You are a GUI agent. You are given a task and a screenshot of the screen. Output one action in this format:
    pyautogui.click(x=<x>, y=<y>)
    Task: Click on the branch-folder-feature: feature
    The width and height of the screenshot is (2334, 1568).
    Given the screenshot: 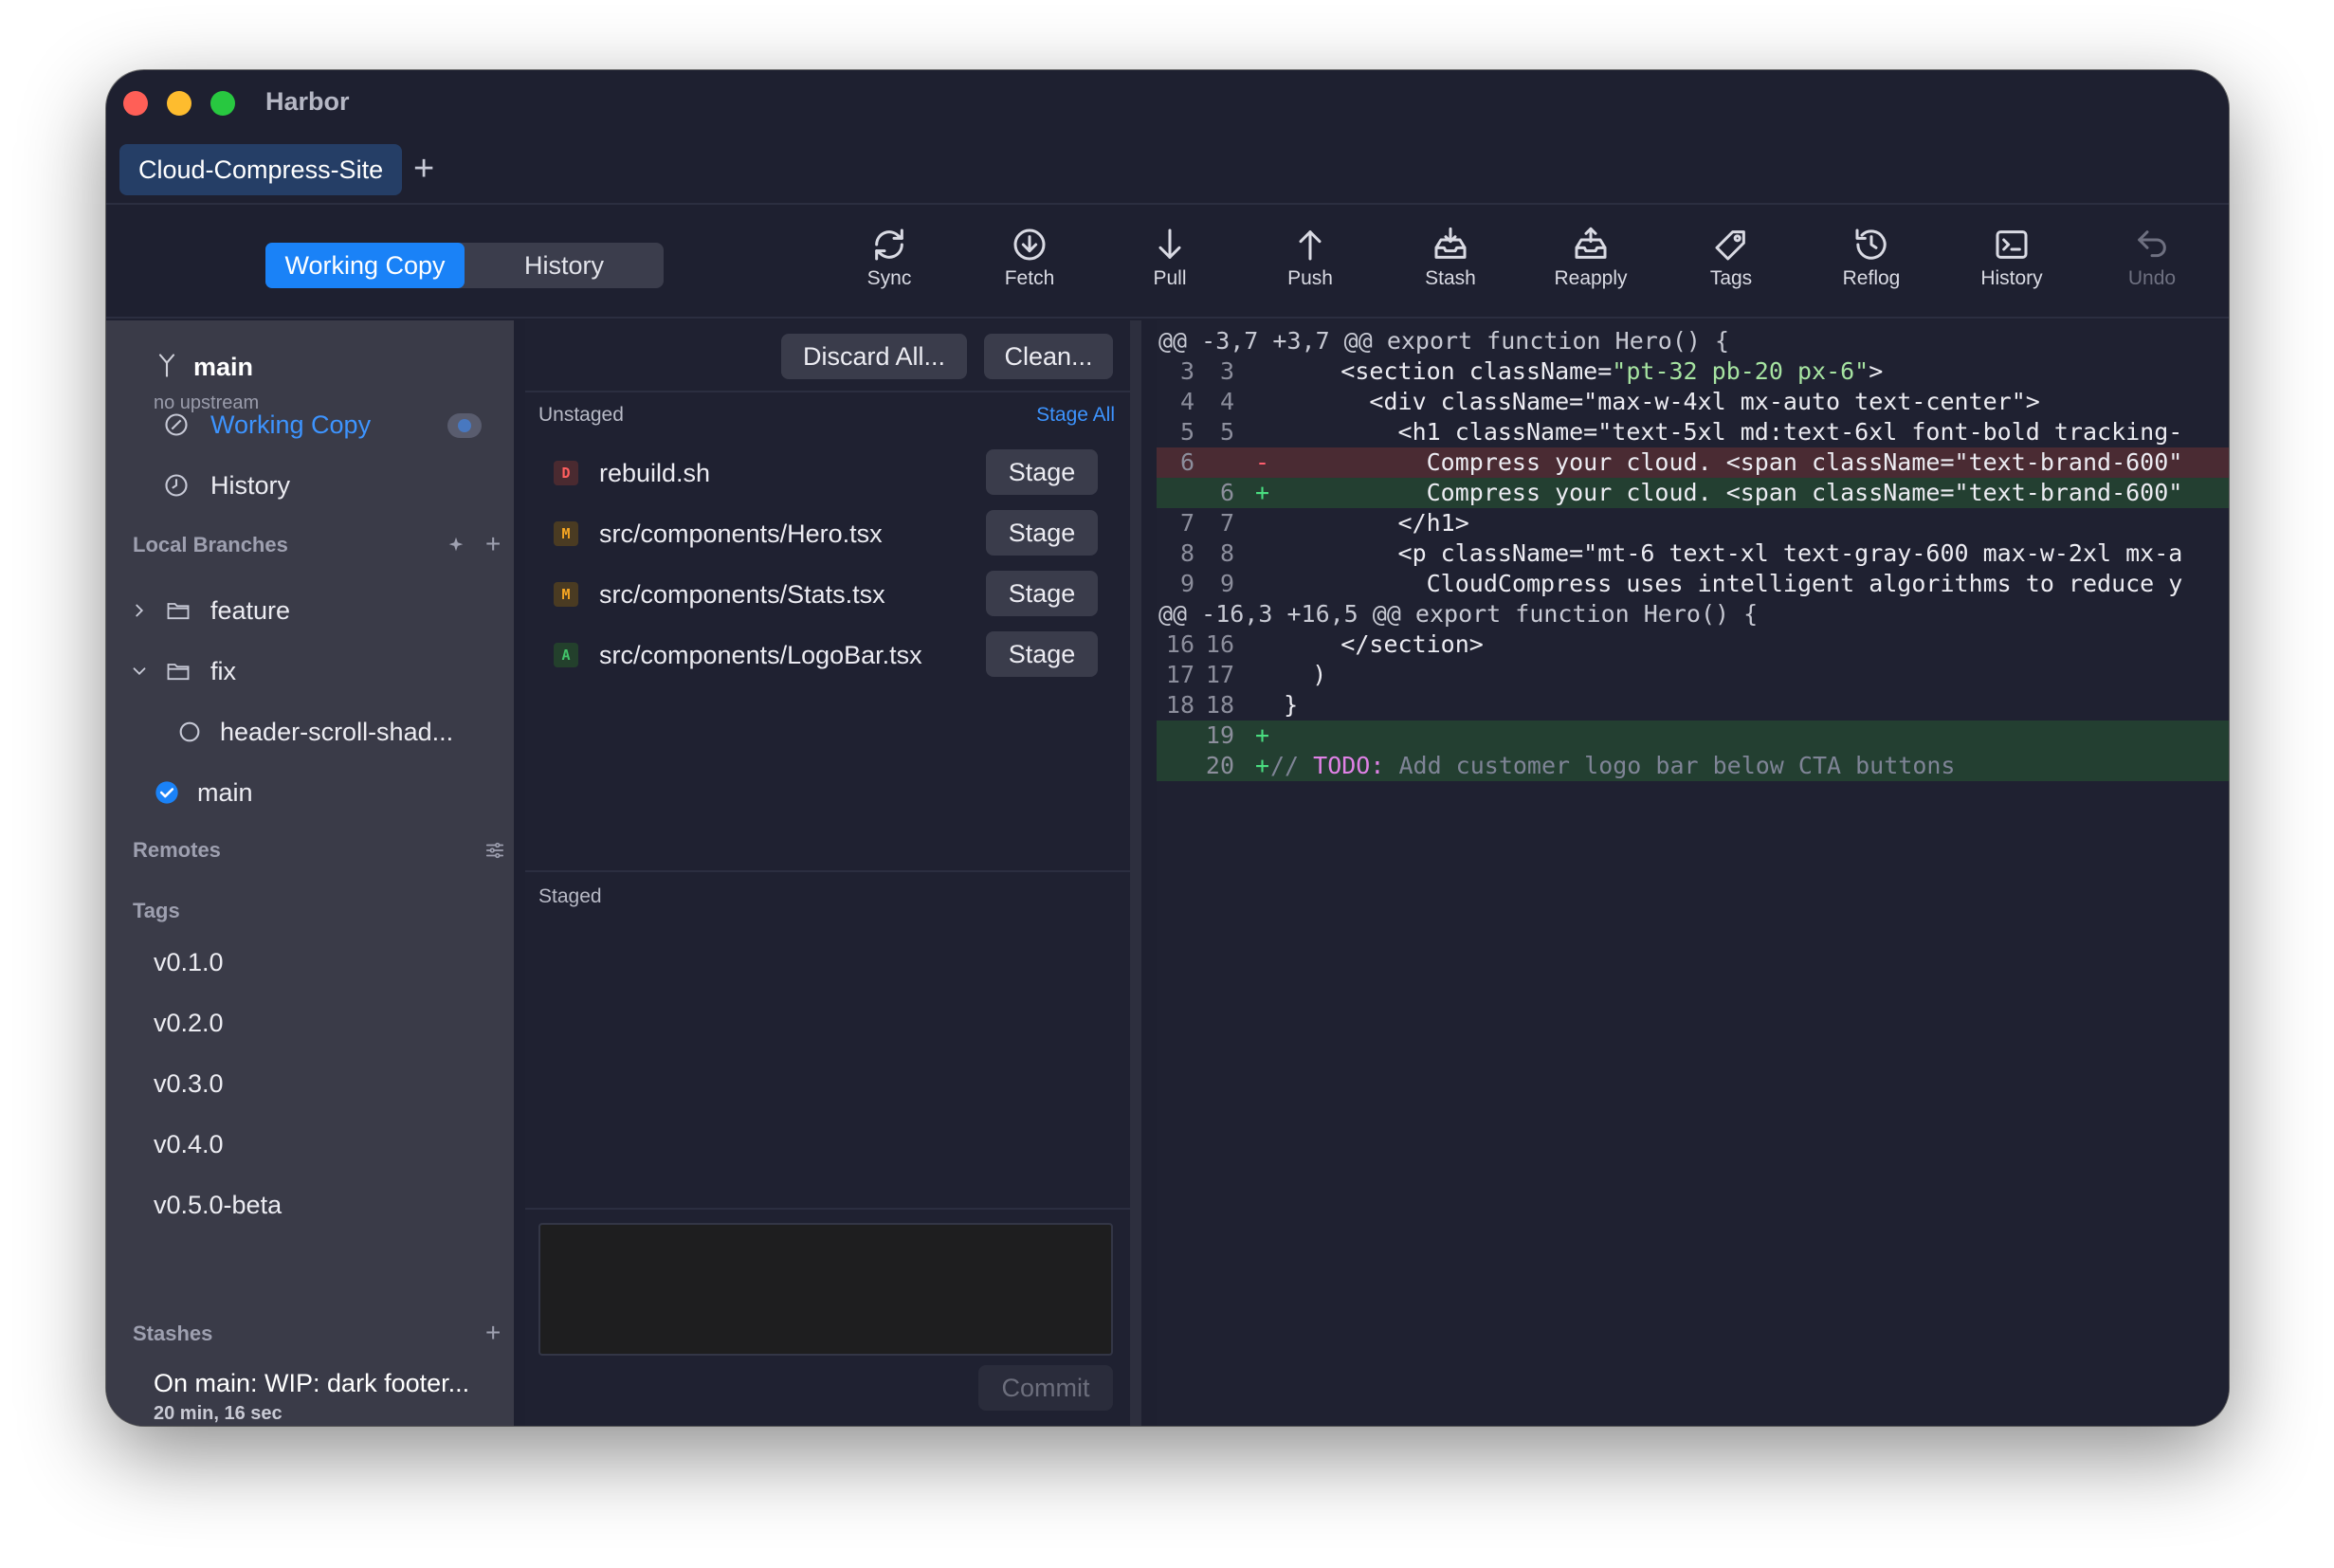 What is the action you would take?
    pyautogui.click(x=310, y=610)
    